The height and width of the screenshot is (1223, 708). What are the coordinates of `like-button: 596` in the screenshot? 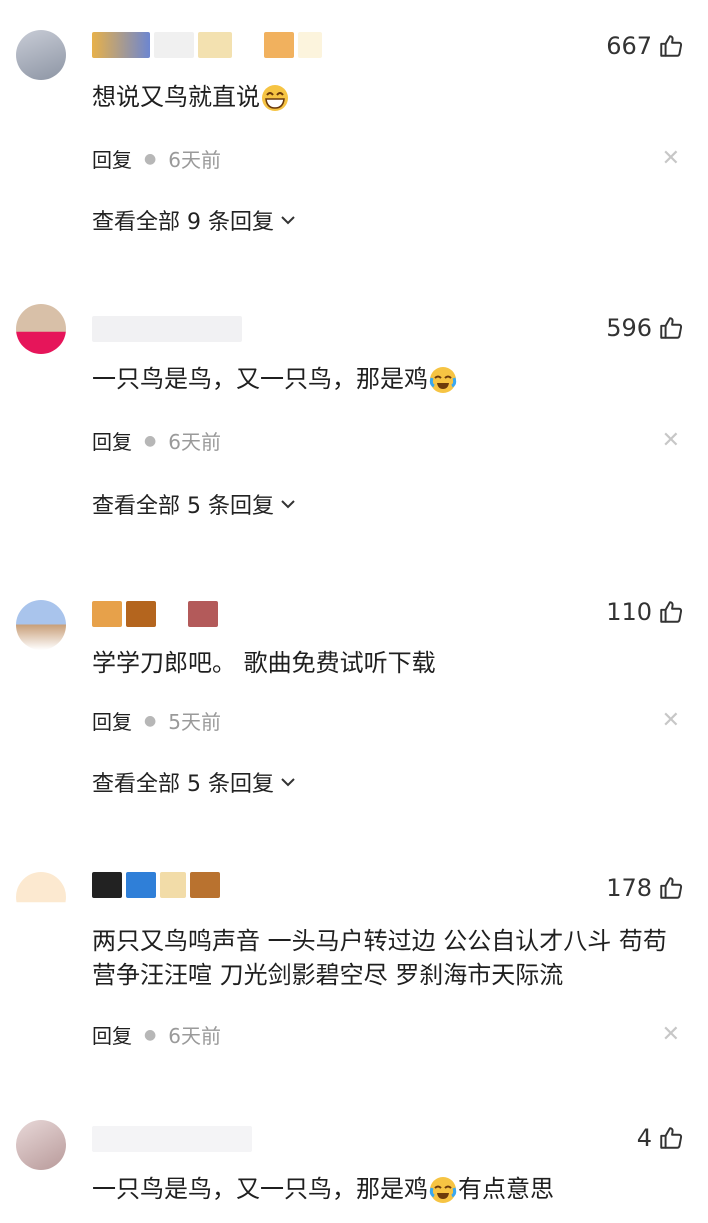 It's located at (645, 328).